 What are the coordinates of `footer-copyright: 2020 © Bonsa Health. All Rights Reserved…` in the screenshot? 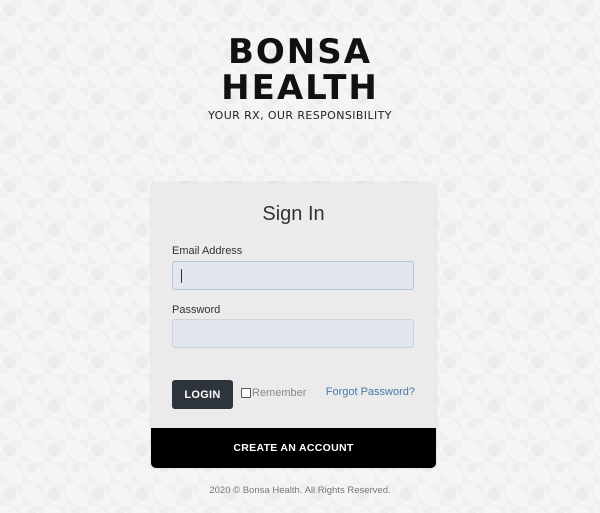 It's located at (300, 490).